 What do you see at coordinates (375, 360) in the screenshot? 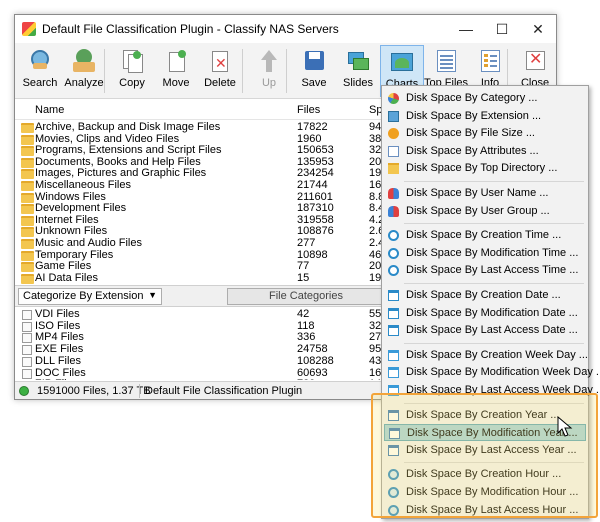
I see `disk-space: 43` at bounding box center [375, 360].